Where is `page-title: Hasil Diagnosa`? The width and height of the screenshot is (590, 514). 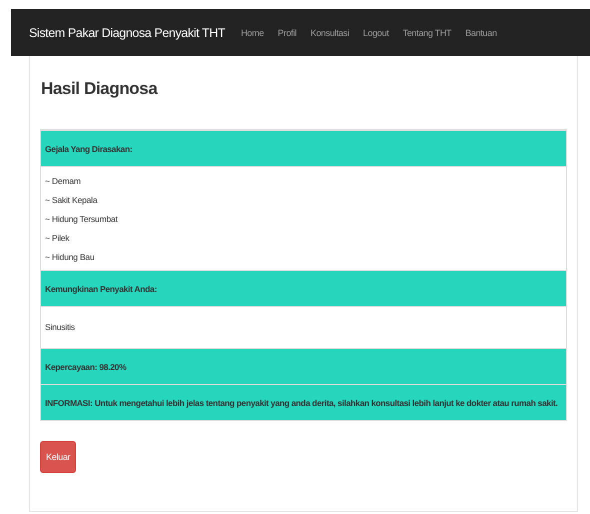 page-title: Hasil Diagnosa is located at coordinates (99, 89).